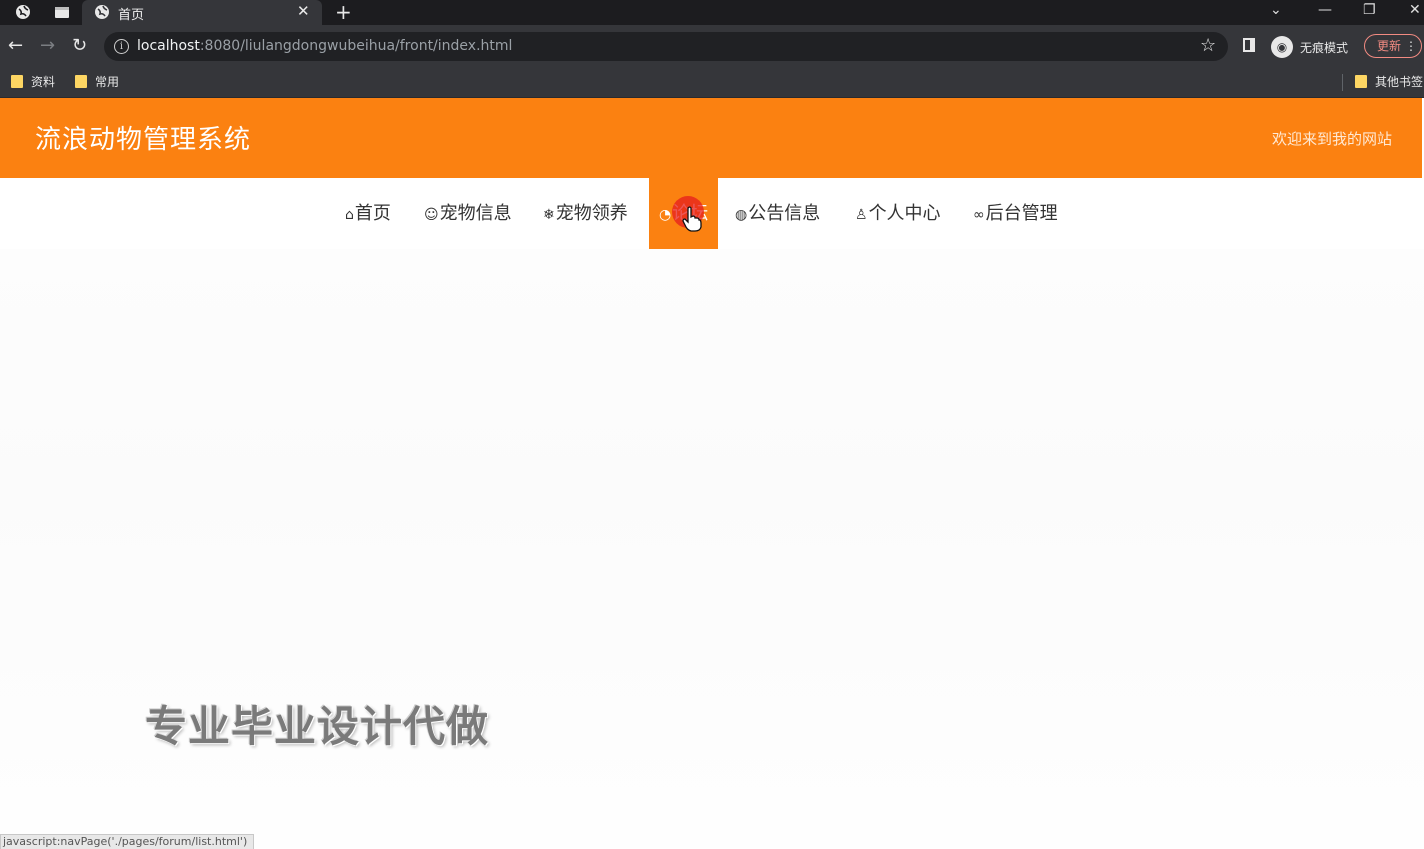  What do you see at coordinates (1282, 47) in the screenshot?
I see `incognito-icon: ◉` at bounding box center [1282, 47].